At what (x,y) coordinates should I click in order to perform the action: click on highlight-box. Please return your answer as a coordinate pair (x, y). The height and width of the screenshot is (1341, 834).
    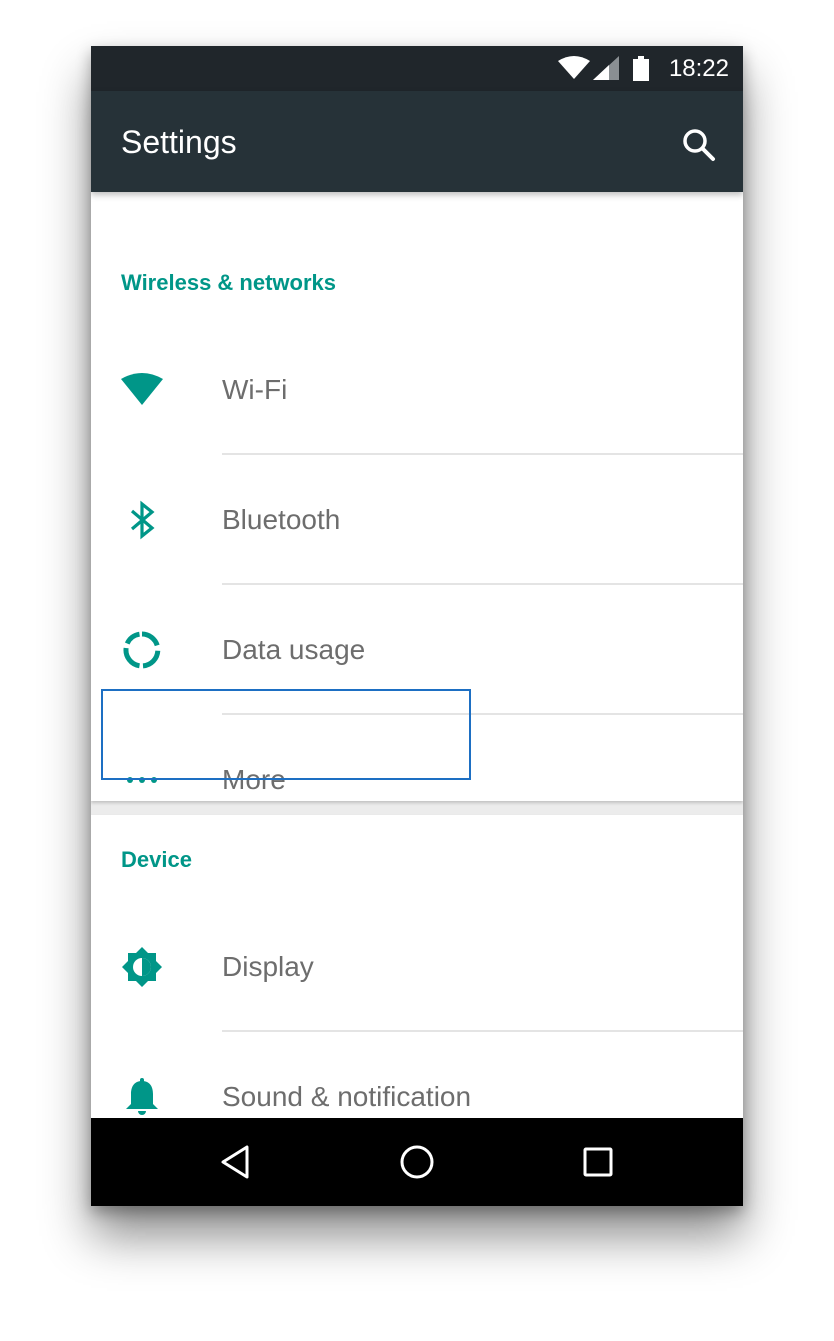
    Looking at the image, I should click on (286, 734).